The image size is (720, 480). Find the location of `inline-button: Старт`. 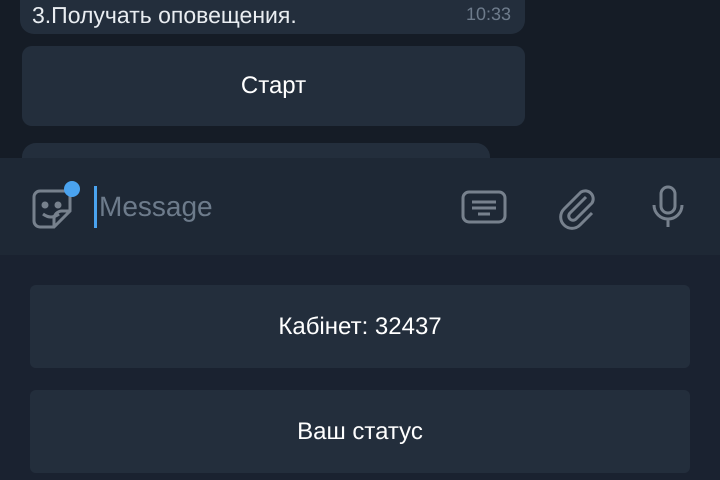

inline-button: Старт is located at coordinates (273, 86).